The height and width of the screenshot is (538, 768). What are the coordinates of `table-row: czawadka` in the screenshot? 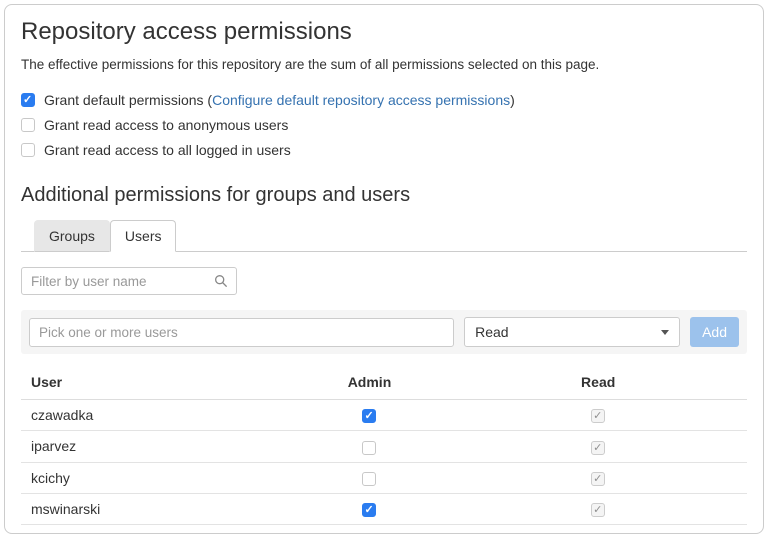 It's located at (384, 415).